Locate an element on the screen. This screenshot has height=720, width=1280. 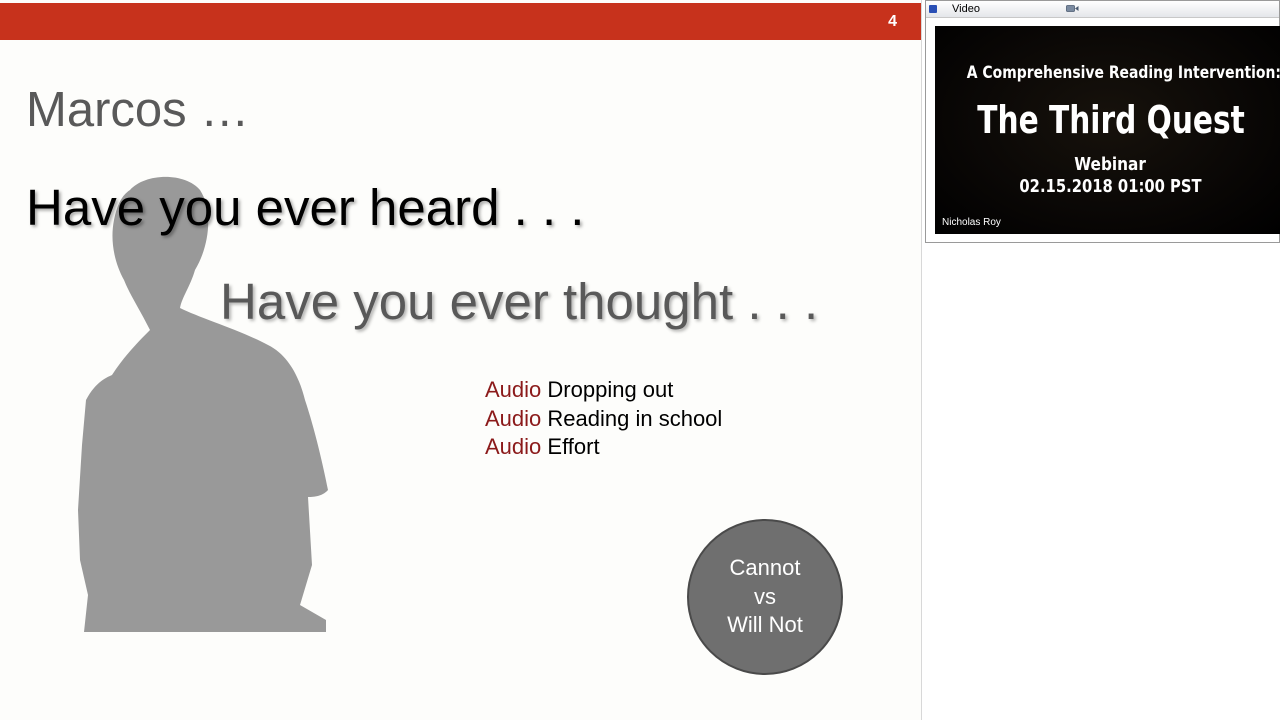
slide-divider is located at coordinates (921, 360).